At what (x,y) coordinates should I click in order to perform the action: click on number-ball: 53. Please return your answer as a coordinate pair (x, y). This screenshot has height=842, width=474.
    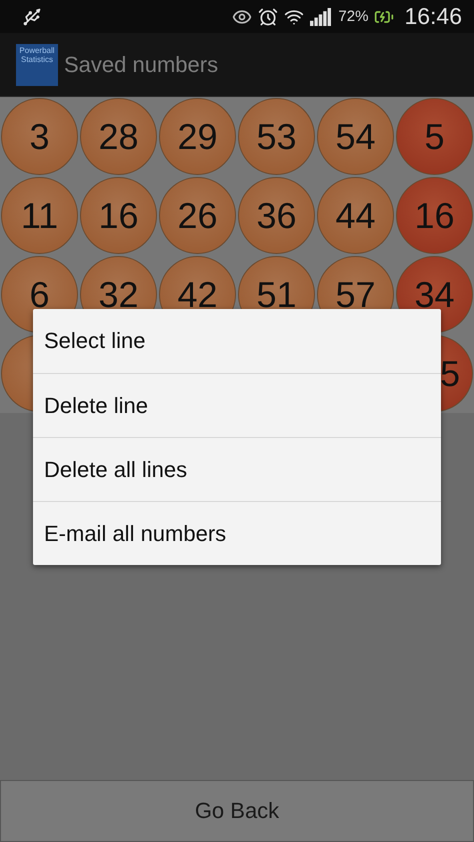
    Looking at the image, I should click on (276, 136).